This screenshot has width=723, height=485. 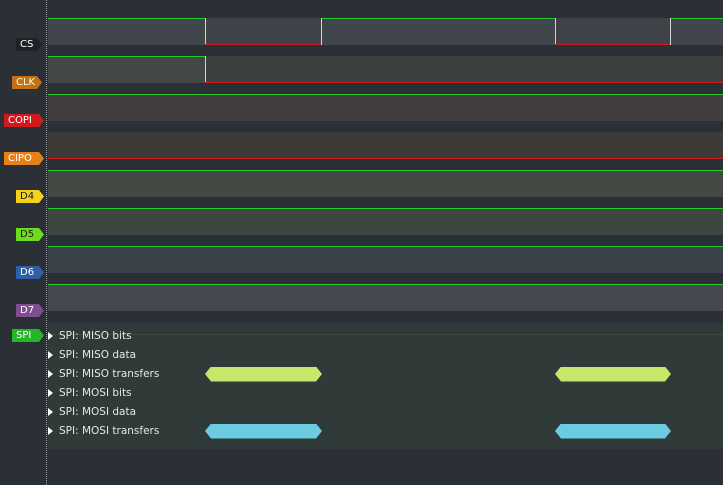 I want to click on channel-label-d6: D6, so click(x=30, y=272).